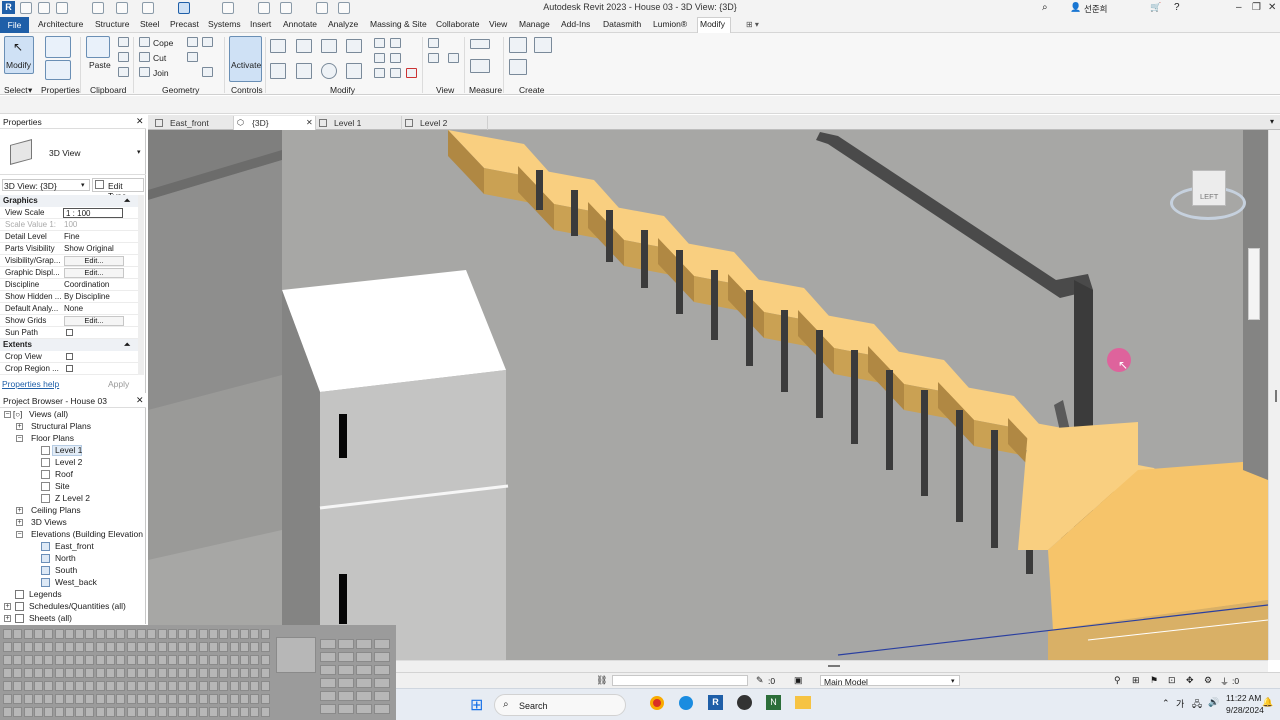  I want to click on close-icon: ✕, so click(140, 121).